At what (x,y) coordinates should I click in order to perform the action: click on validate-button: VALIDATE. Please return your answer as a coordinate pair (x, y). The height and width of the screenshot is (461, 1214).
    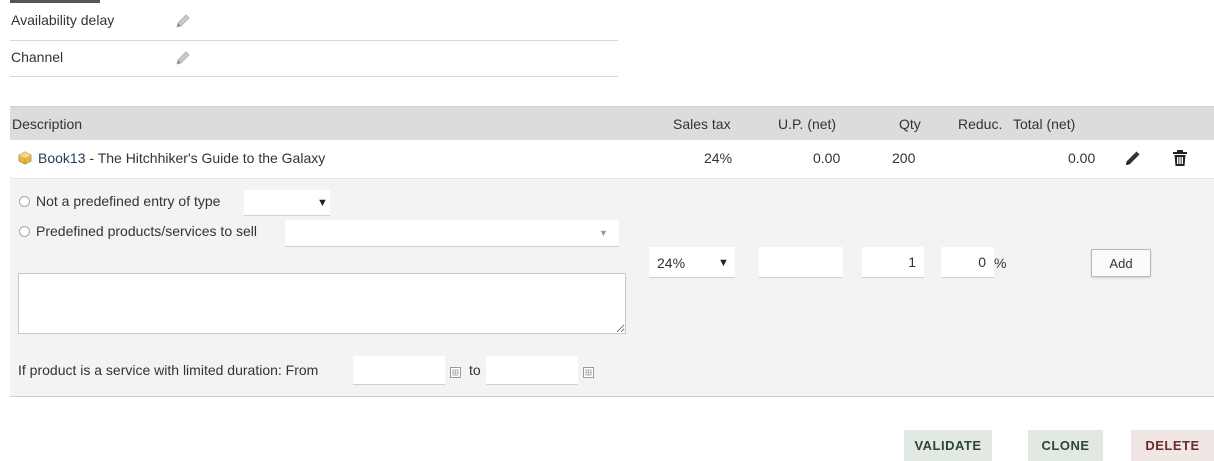
    Looking at the image, I should click on (948, 445).